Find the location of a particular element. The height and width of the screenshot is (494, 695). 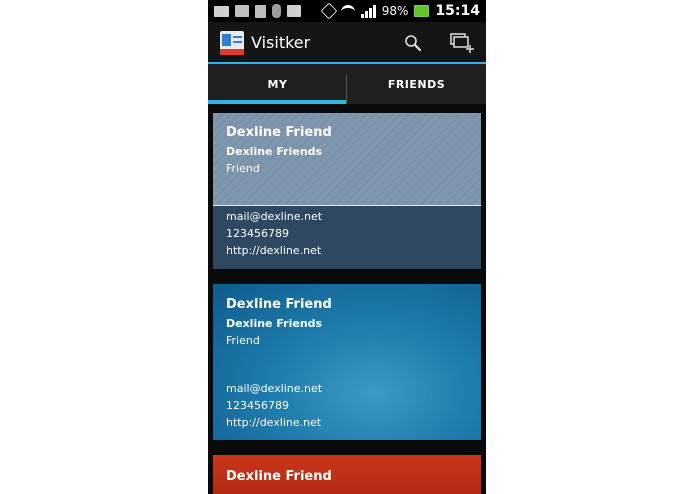

wifi-icon is located at coordinates (347, 11).